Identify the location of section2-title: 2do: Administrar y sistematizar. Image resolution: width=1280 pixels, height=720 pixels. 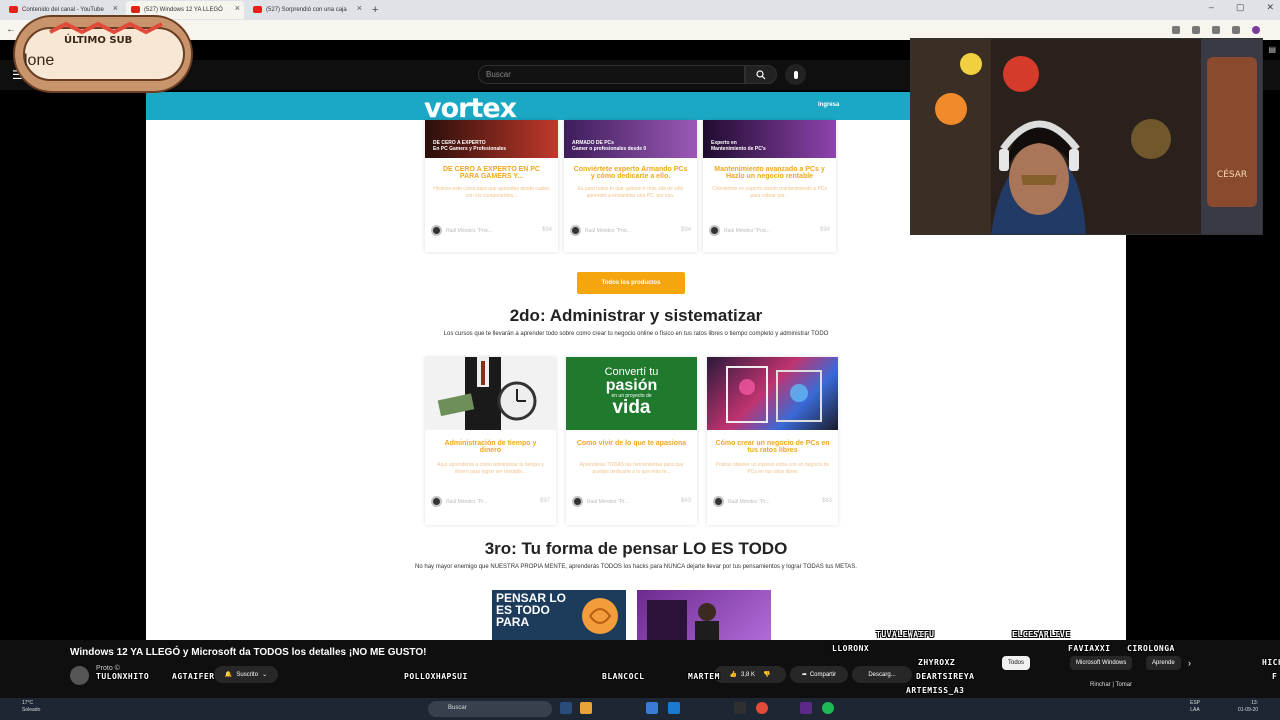
(636, 315).